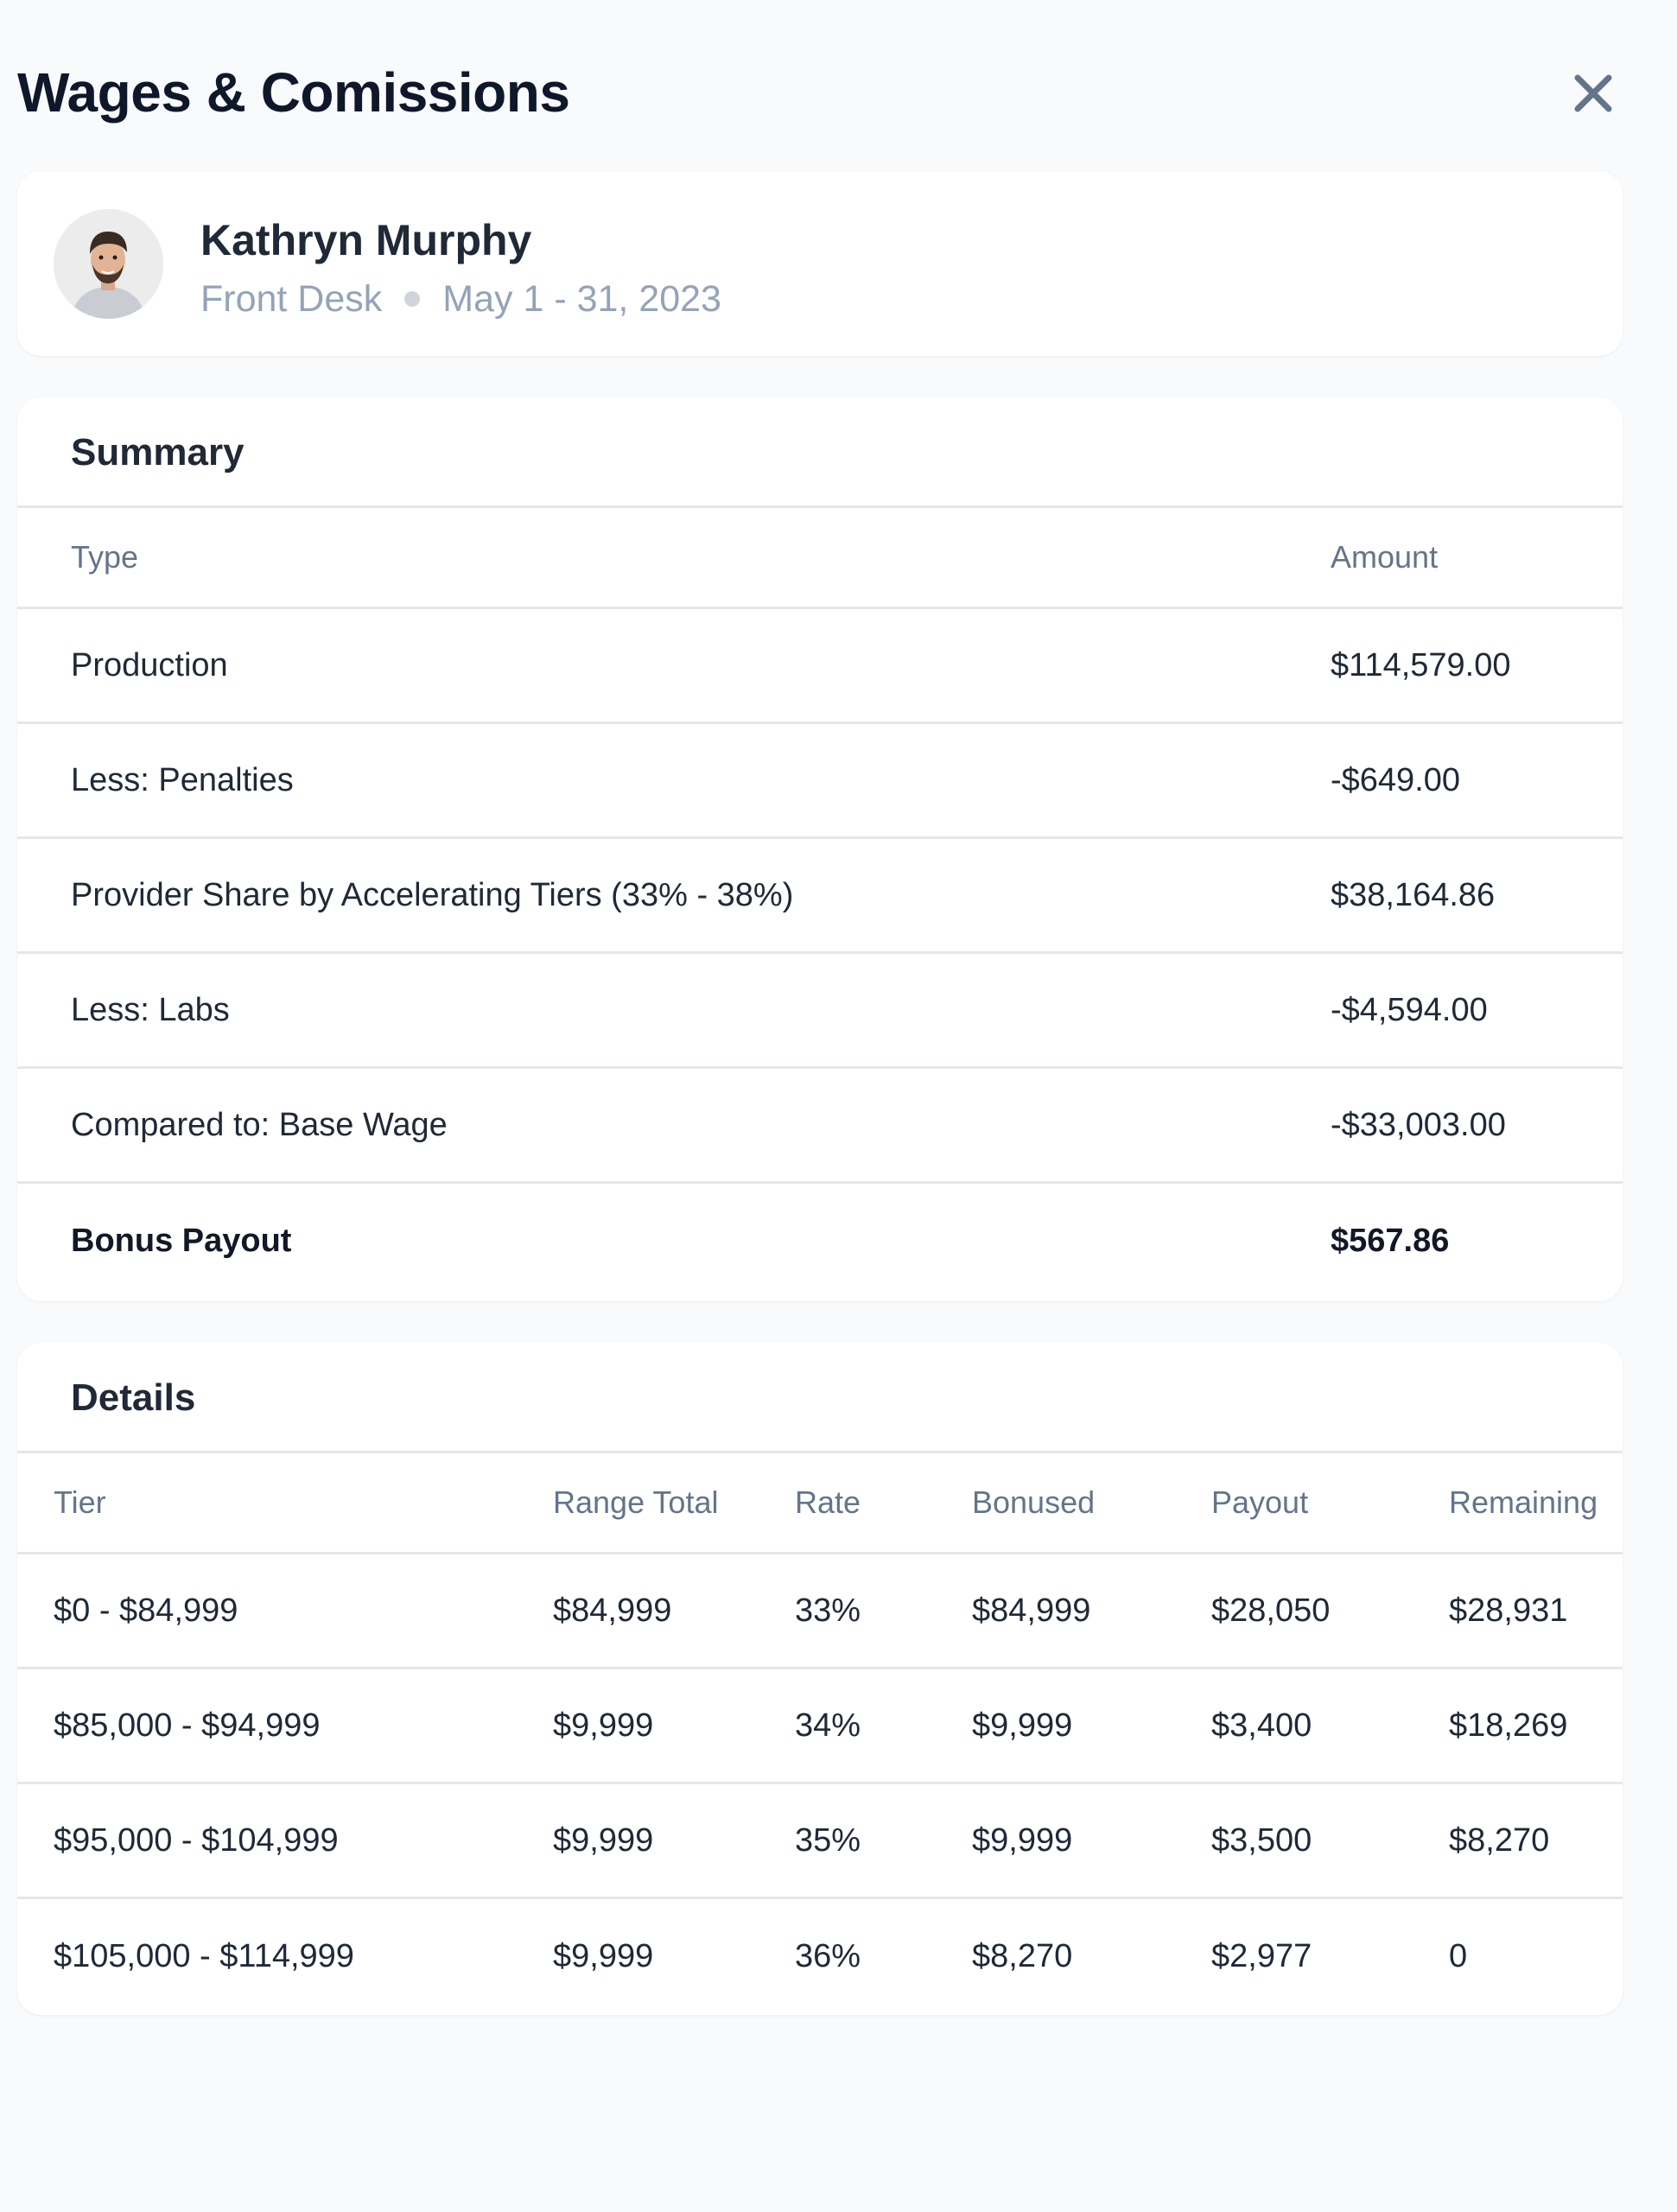 Image resolution: width=1677 pixels, height=2212 pixels. What do you see at coordinates (412, 299) in the screenshot?
I see `separator-dot` at bounding box center [412, 299].